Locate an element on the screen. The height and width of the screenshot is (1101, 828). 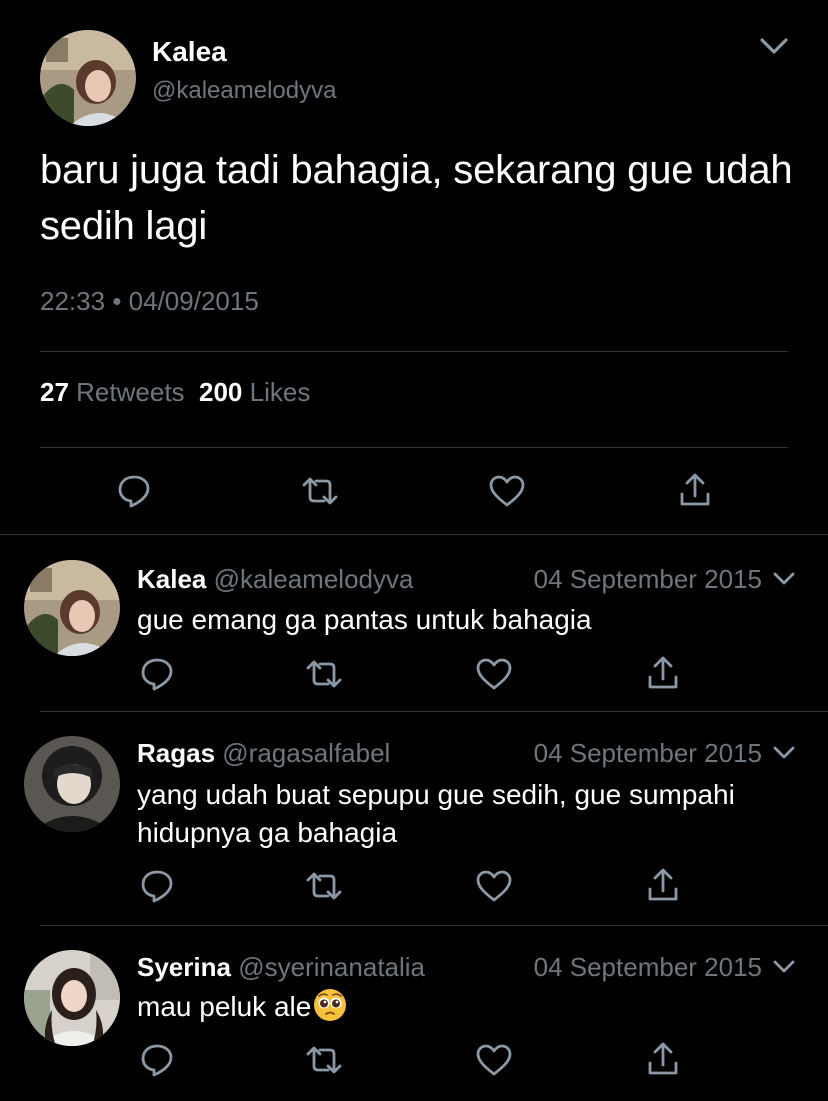
tweet-stats: 27 Retweets 200 Likes is located at coordinates (175, 392).